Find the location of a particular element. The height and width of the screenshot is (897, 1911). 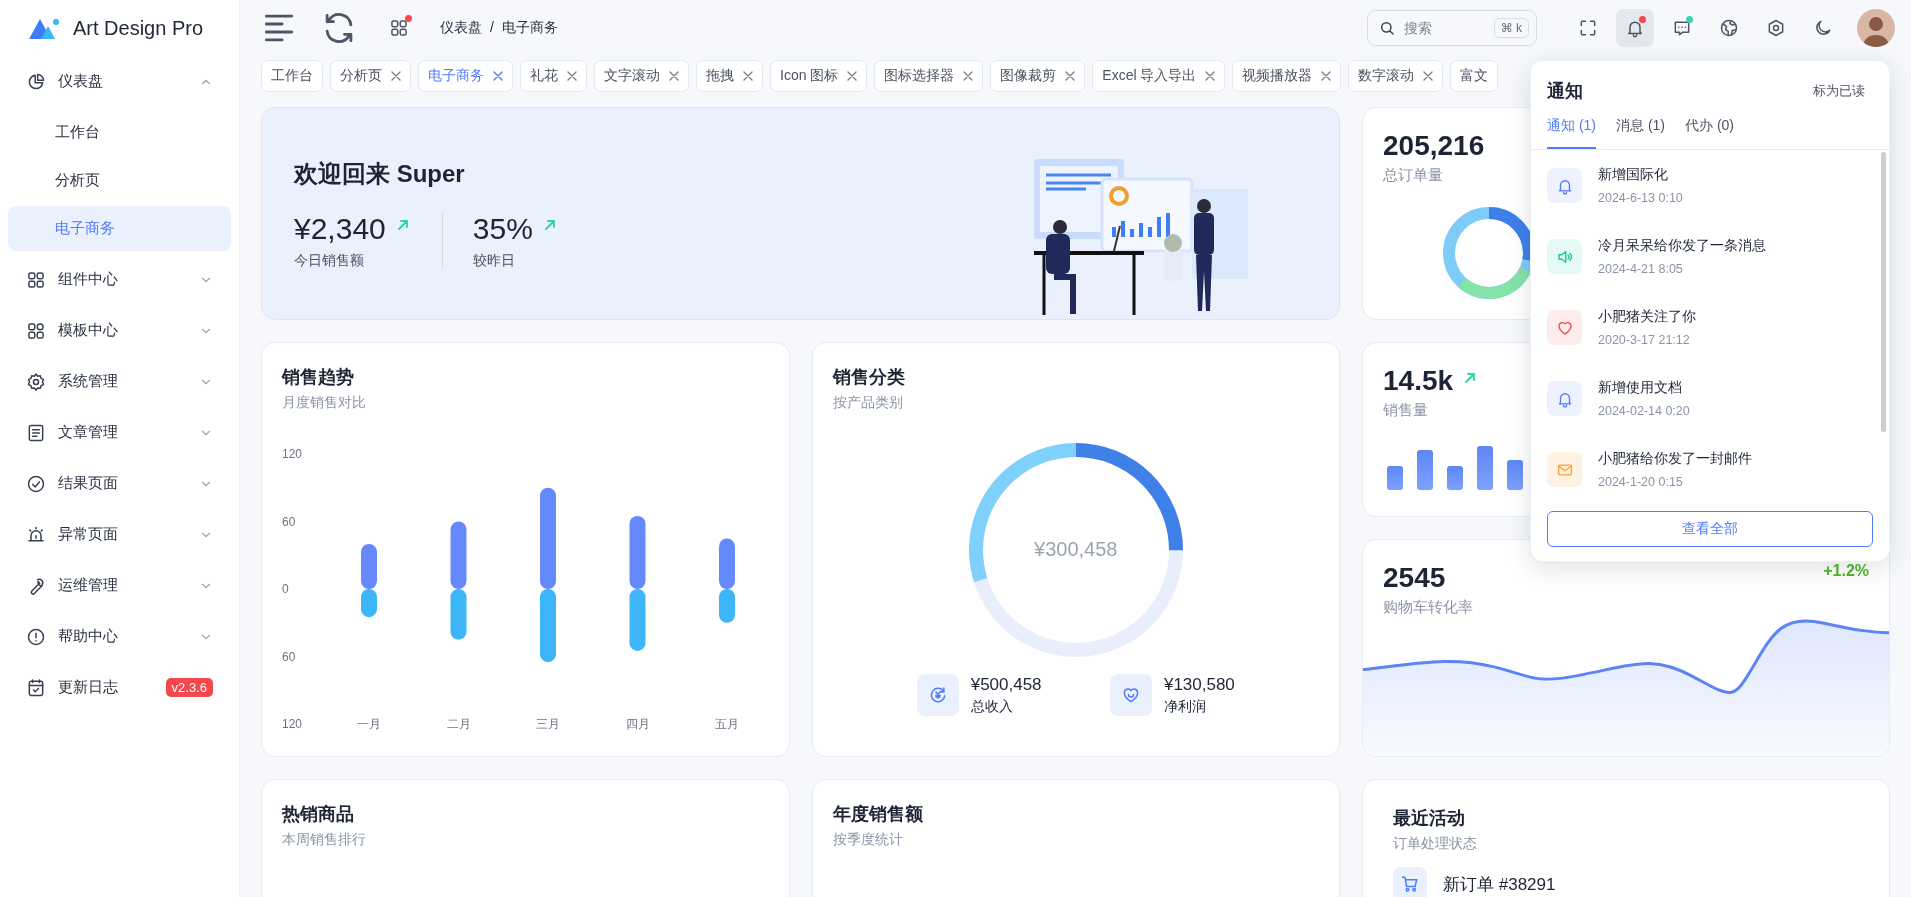

stat-value: ¥130,580 is located at coordinates (1199, 684).